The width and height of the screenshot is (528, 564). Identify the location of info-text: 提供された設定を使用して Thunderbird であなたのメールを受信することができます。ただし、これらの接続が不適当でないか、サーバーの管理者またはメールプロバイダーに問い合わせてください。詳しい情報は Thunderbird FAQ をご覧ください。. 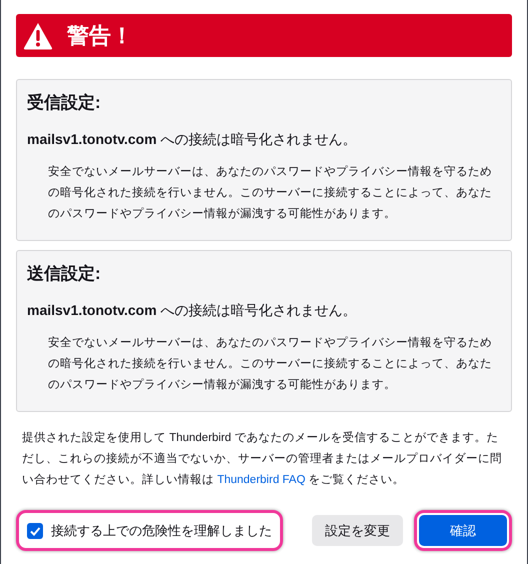
(262, 459).